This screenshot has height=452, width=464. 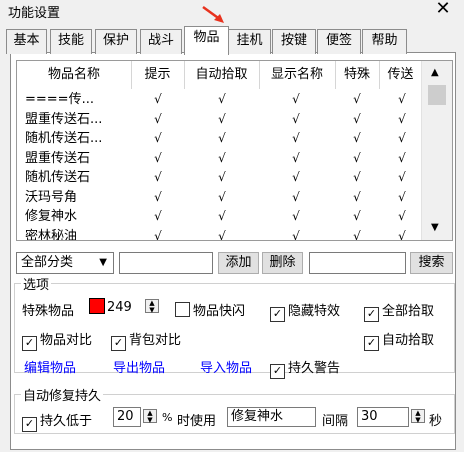 What do you see at coordinates (443, 9) in the screenshot?
I see `close-icon: ✕` at bounding box center [443, 9].